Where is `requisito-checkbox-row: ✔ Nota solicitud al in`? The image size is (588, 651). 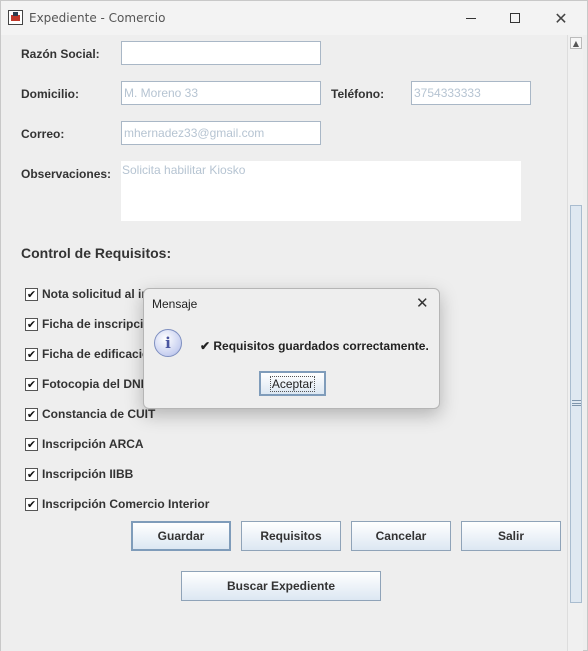 requisito-checkbox-row: ✔ Nota solicitud al in is located at coordinates (87, 294).